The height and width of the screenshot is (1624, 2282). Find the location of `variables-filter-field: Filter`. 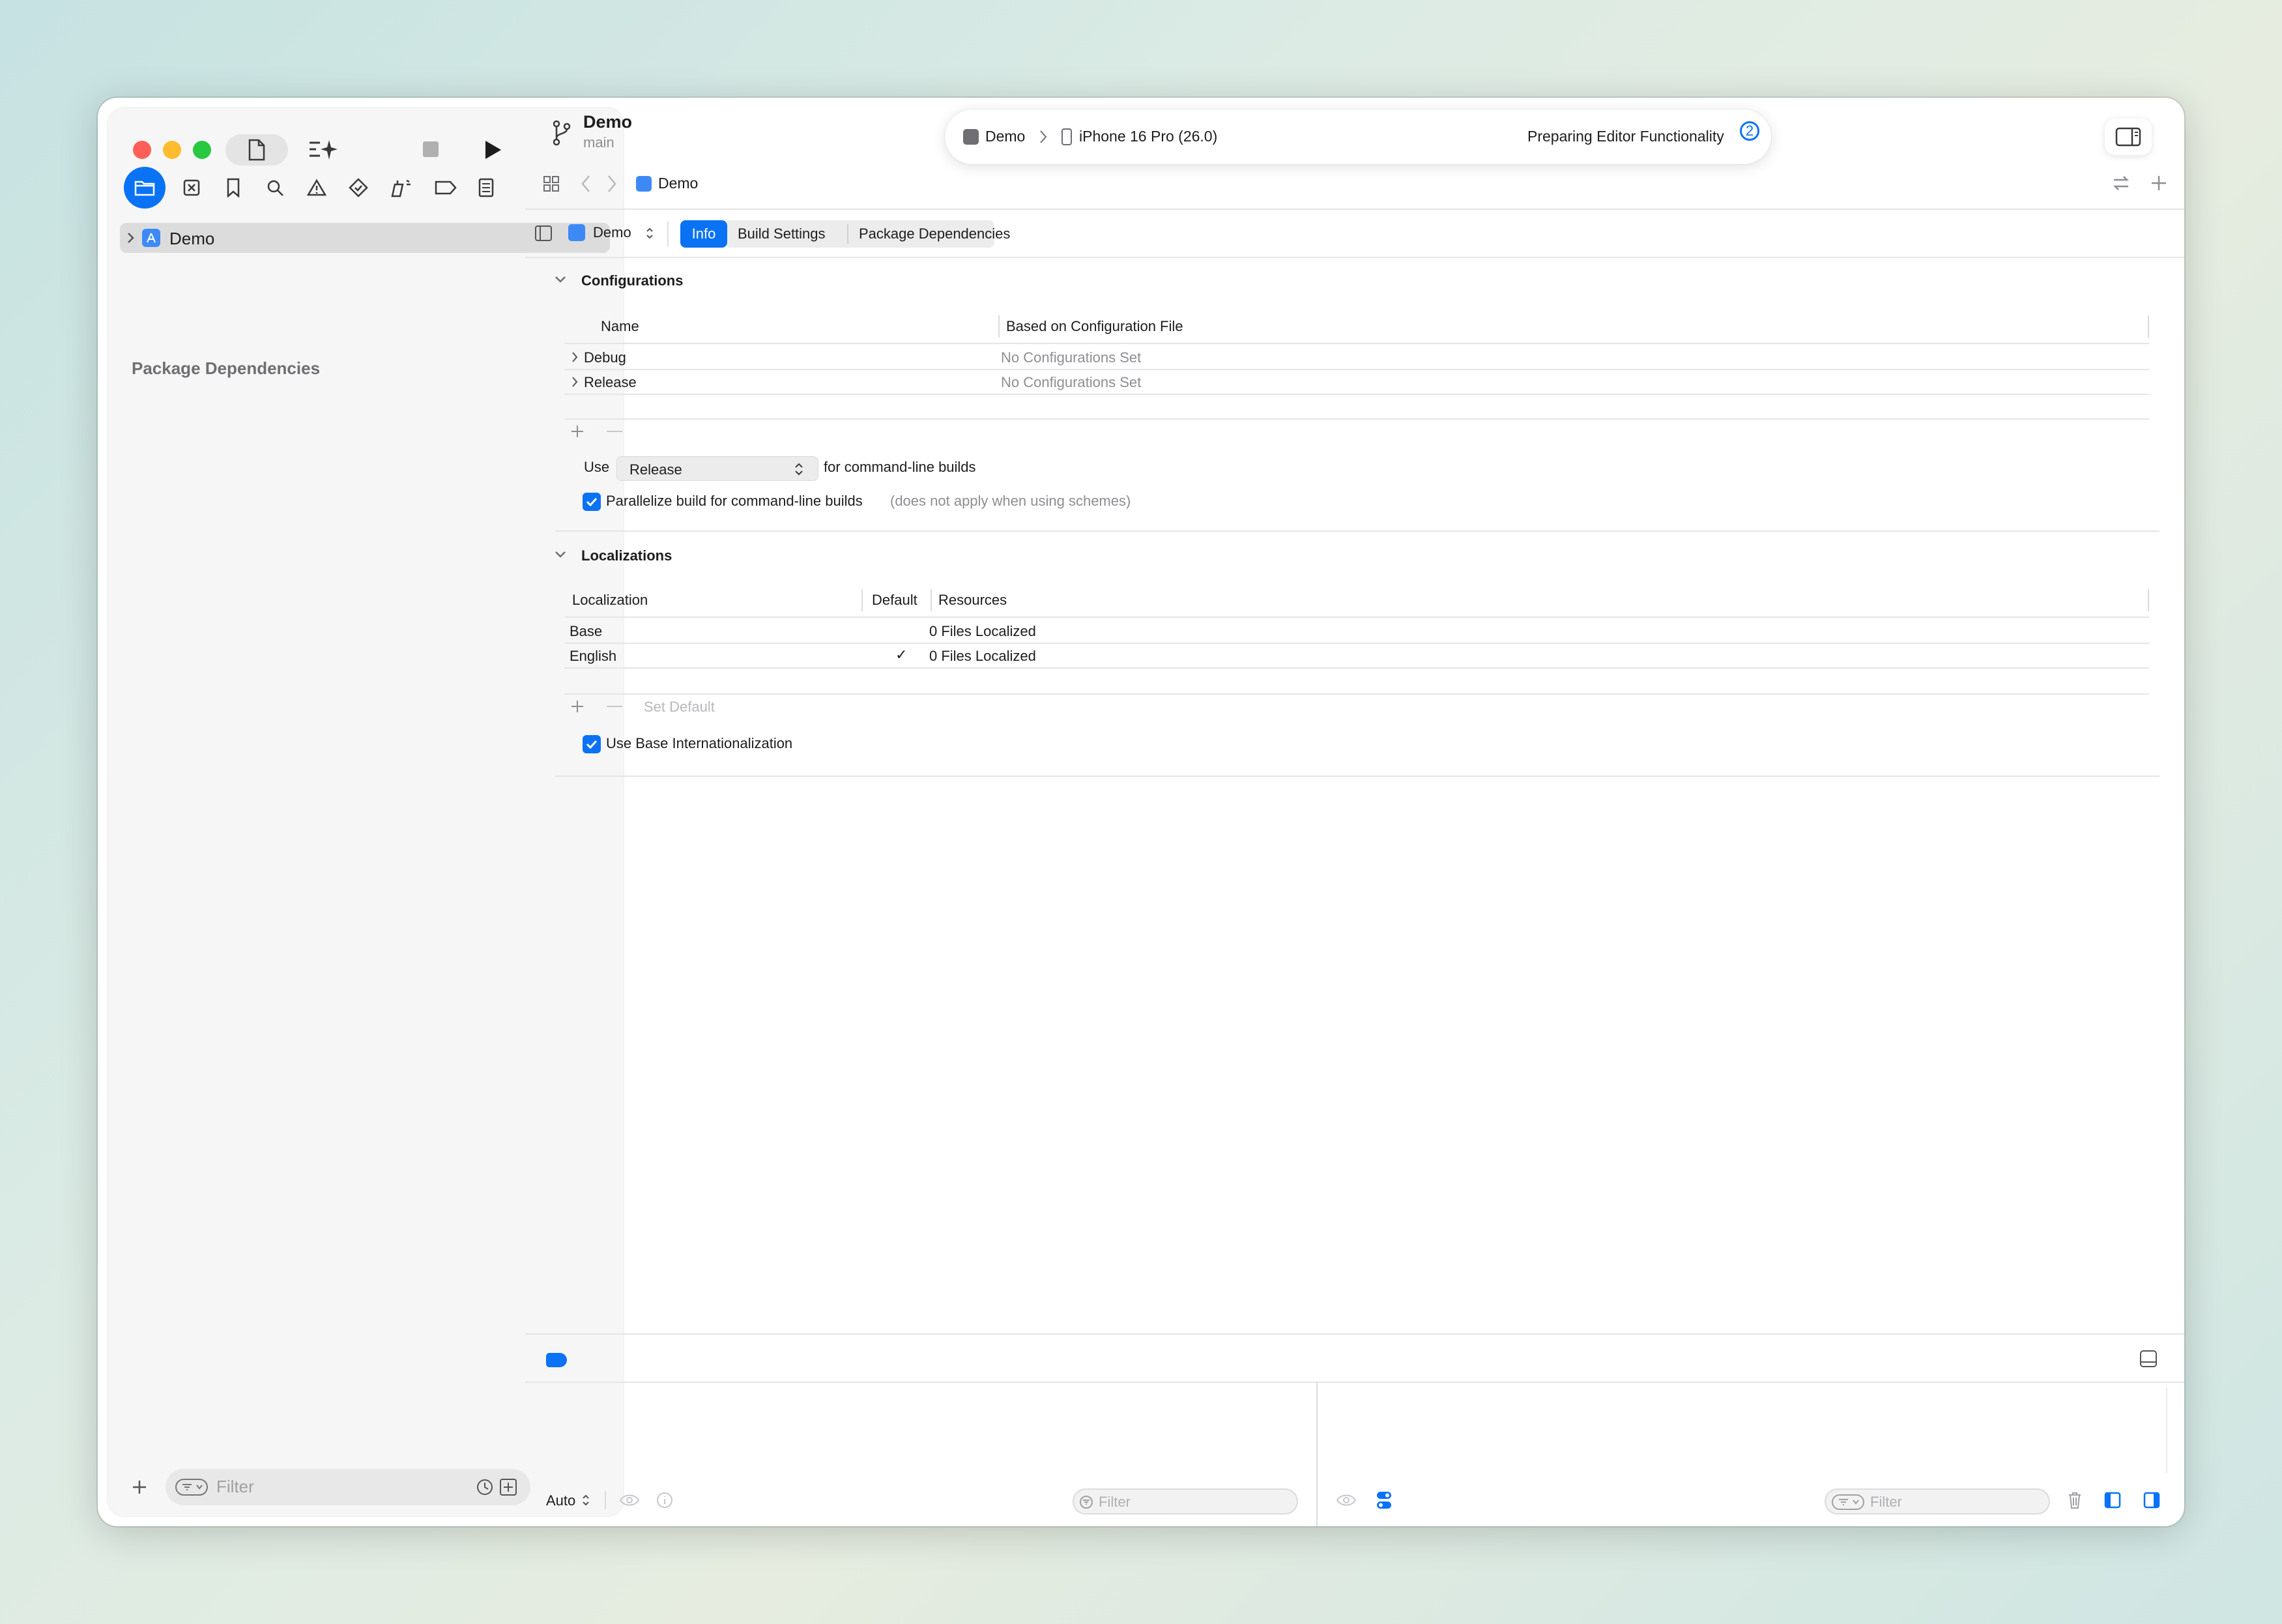

variables-filter-field: Filter is located at coordinates (1185, 1502).